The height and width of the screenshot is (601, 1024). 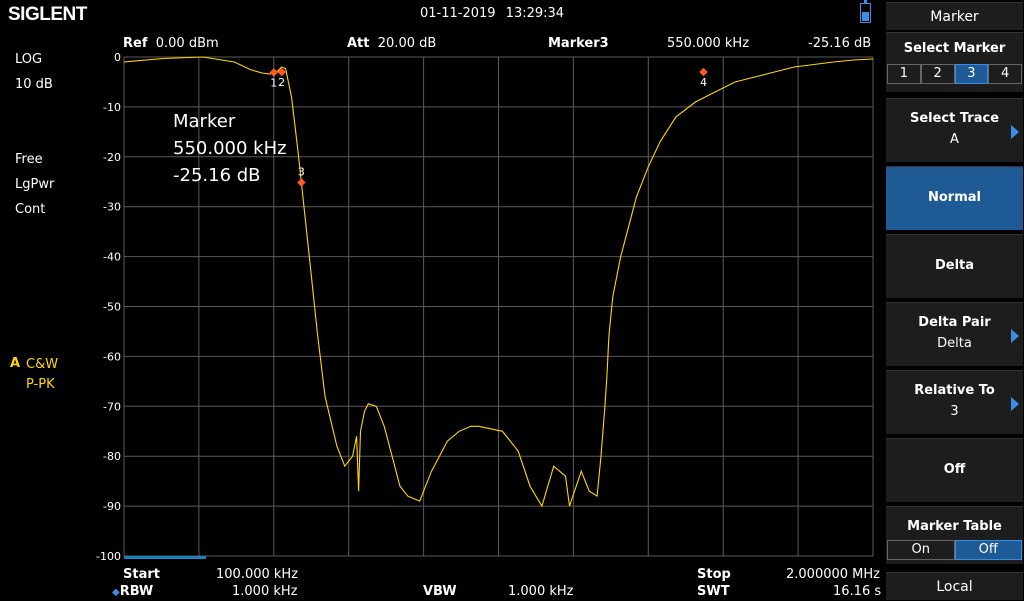 I want to click on rbw: ◆RBW, so click(x=132, y=591).